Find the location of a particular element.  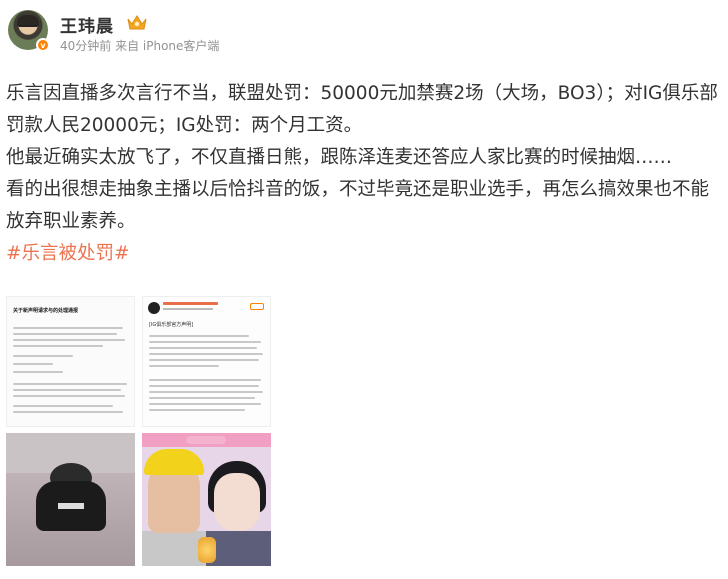

image-thumbnail-2: [IG俱乐部官方声明] is located at coordinates (206, 361).